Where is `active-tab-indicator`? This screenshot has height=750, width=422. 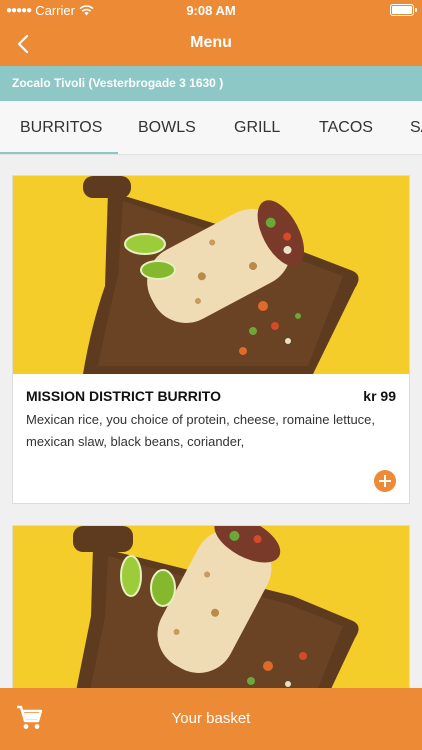
active-tab-indicator is located at coordinates (59, 153).